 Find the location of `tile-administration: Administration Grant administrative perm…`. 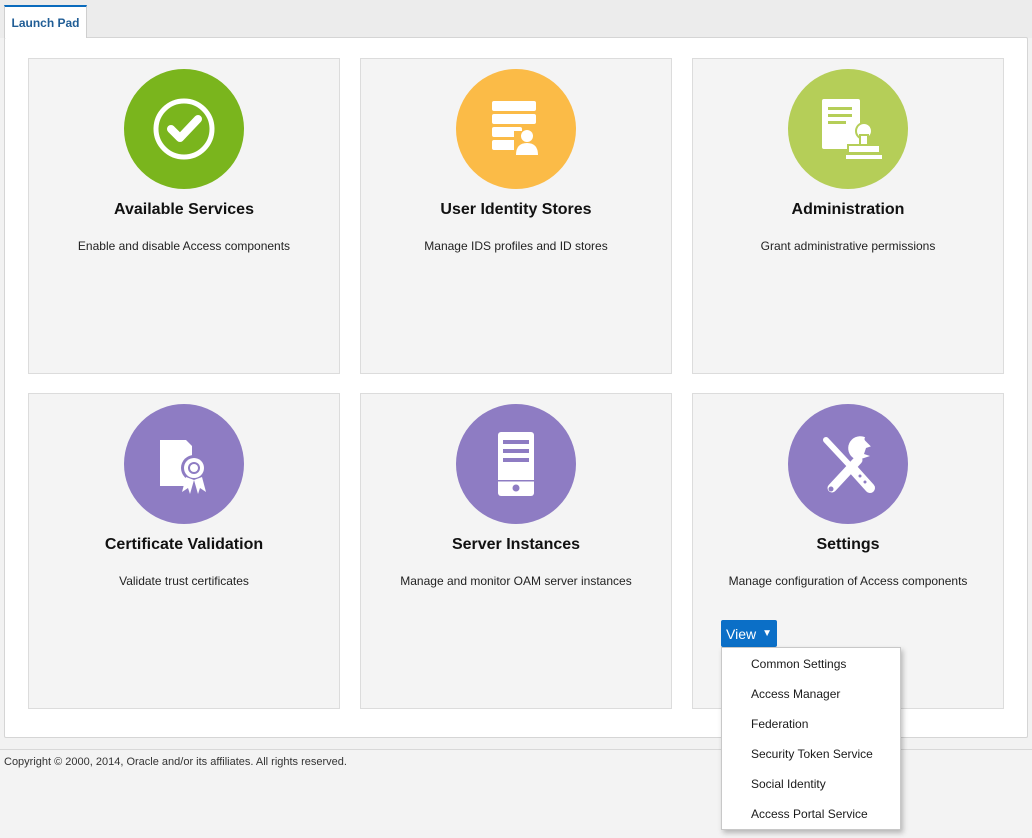

tile-administration: Administration Grant administrative perm… is located at coordinates (848, 216).